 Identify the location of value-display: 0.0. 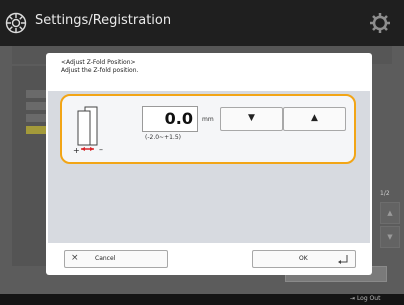
(170, 119).